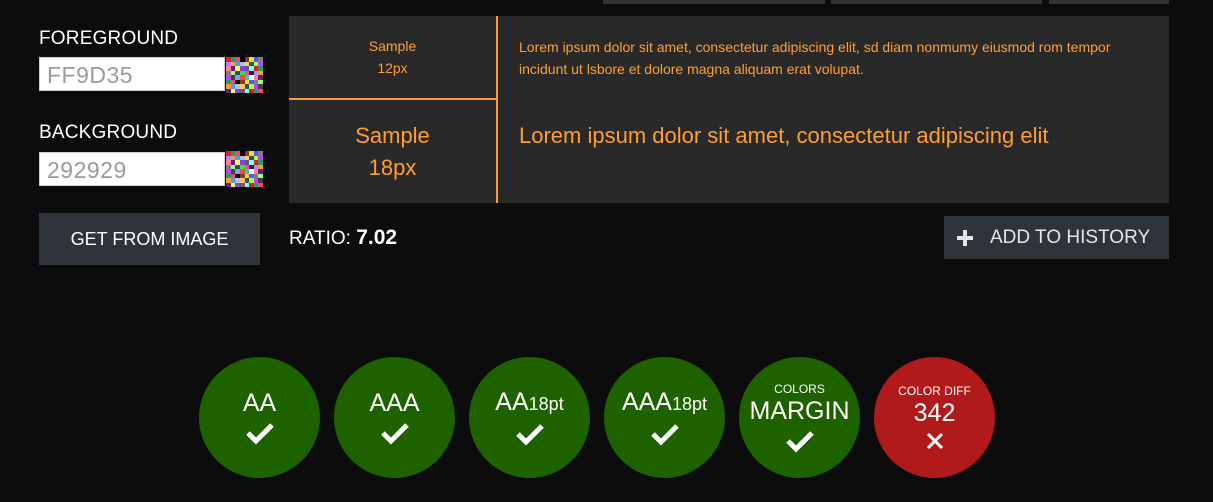 This screenshot has width=1213, height=502. What do you see at coordinates (529, 417) in the screenshot?
I see `result-aa-18pt: AA18pt` at bounding box center [529, 417].